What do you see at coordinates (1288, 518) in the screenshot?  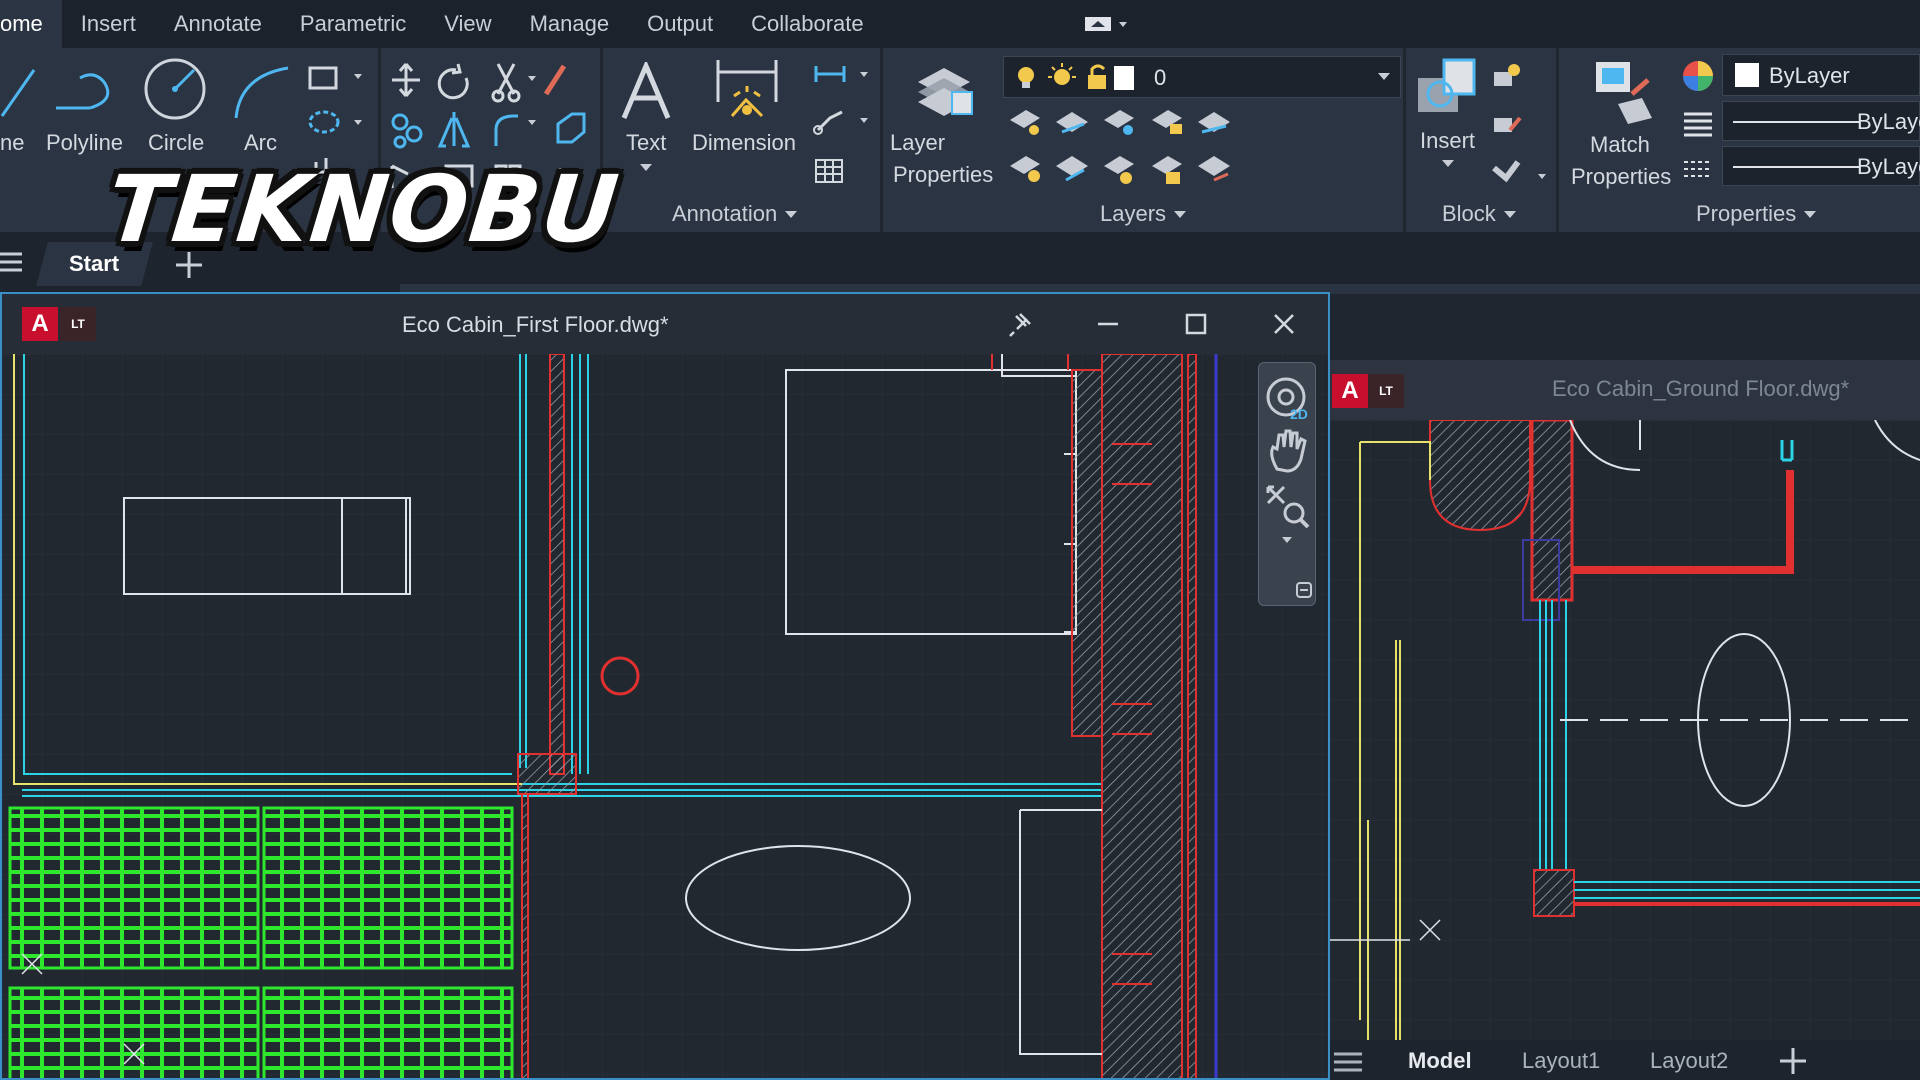 I see `zoom-extents-icon` at bounding box center [1288, 518].